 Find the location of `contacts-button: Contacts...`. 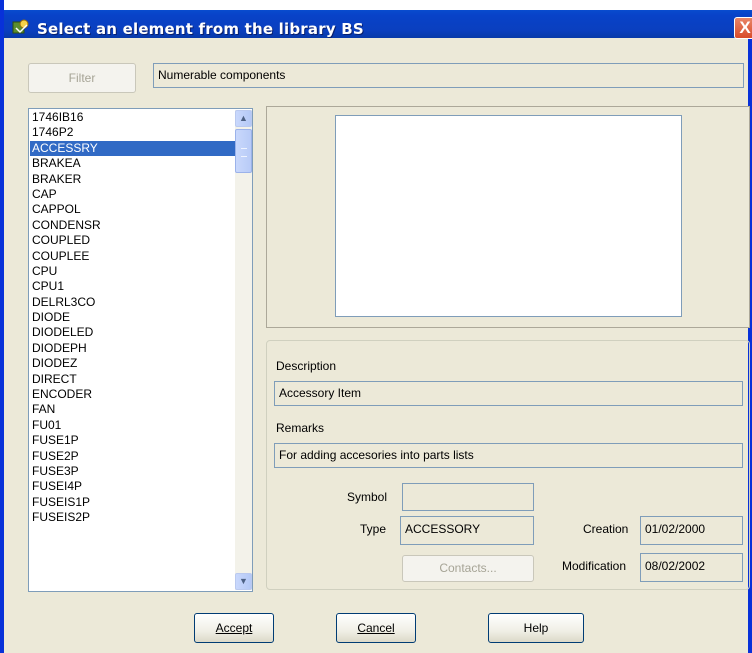

contacts-button: Contacts... is located at coordinates (468, 568).